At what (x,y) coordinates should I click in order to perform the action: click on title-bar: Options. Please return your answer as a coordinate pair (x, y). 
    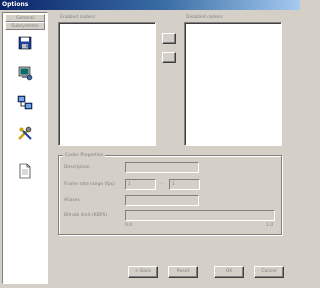
    Looking at the image, I should click on (150, 5).